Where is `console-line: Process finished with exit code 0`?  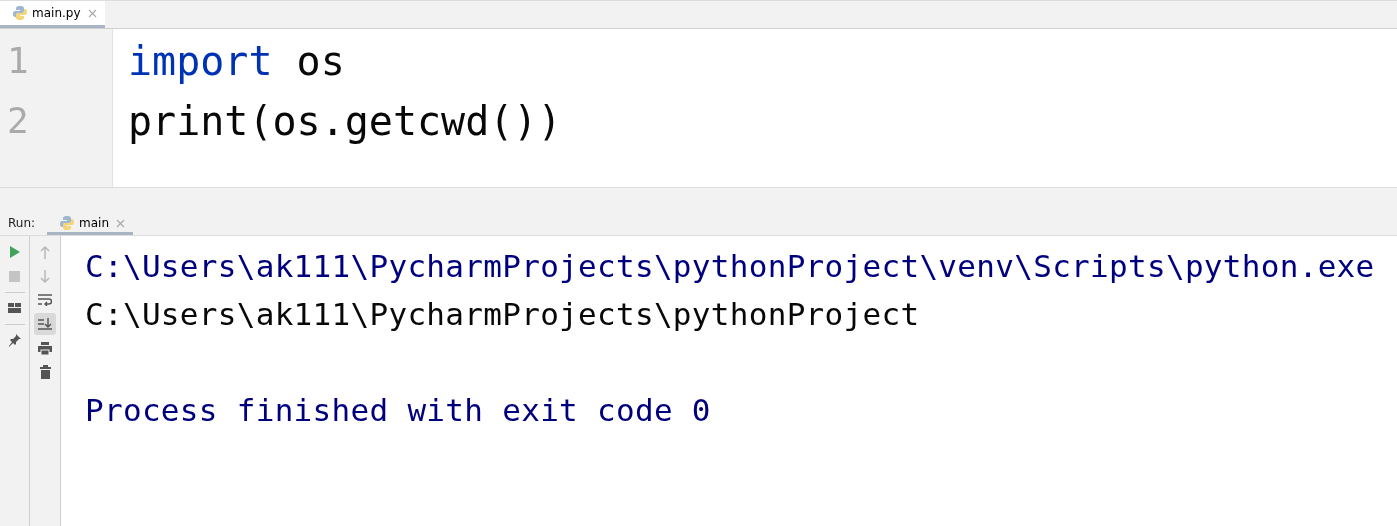
console-line: Process finished with exit code 0 is located at coordinates (398, 410).